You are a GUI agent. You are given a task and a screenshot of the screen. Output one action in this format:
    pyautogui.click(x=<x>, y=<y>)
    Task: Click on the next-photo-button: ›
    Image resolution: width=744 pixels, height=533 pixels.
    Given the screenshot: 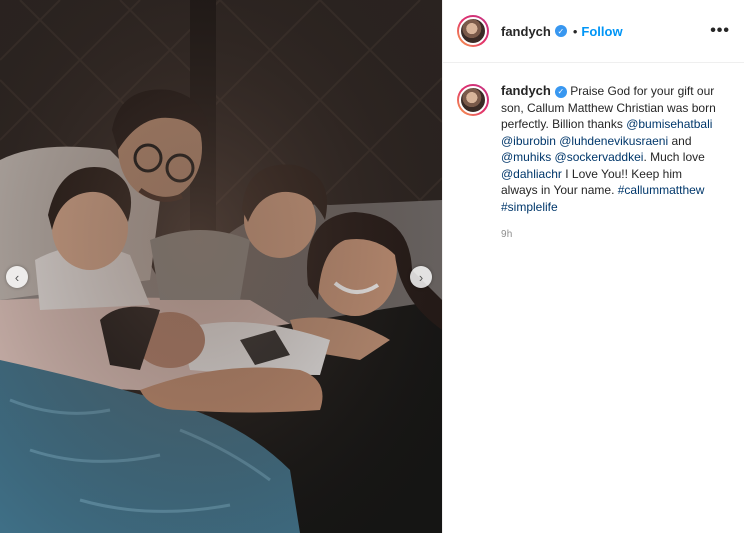 What is the action you would take?
    pyautogui.click(x=421, y=277)
    